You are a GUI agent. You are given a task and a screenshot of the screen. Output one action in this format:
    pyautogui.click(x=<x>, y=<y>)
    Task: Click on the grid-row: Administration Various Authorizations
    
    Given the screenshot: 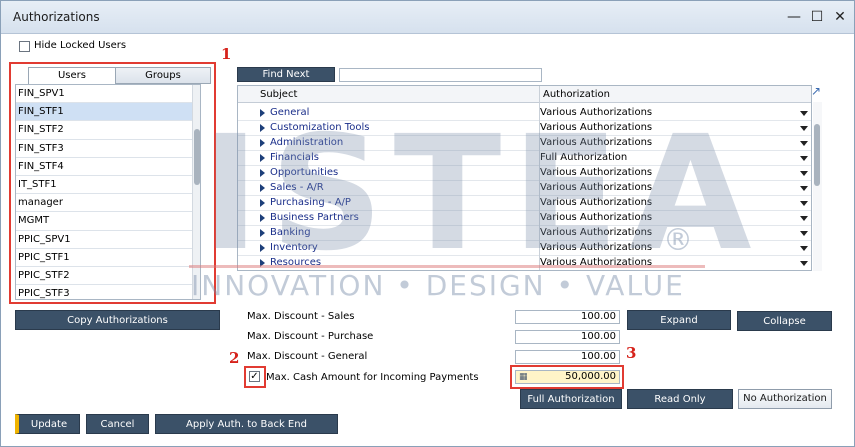 What is the action you would take?
    pyautogui.click(x=524, y=143)
    